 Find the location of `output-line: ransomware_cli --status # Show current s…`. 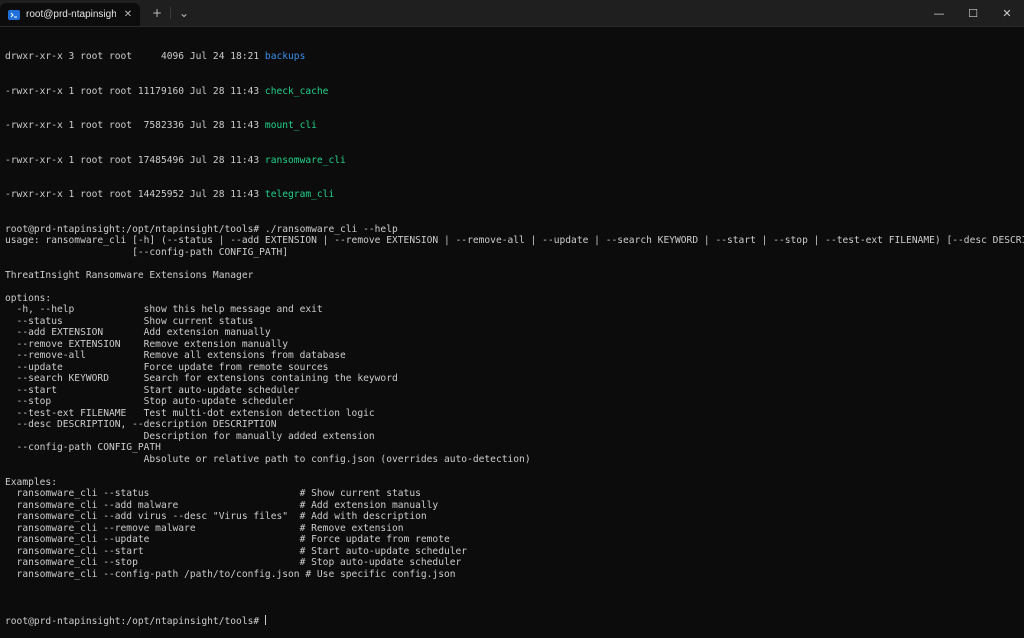

output-line: ransomware_cli --status # Show current s… is located at coordinates (213, 493).